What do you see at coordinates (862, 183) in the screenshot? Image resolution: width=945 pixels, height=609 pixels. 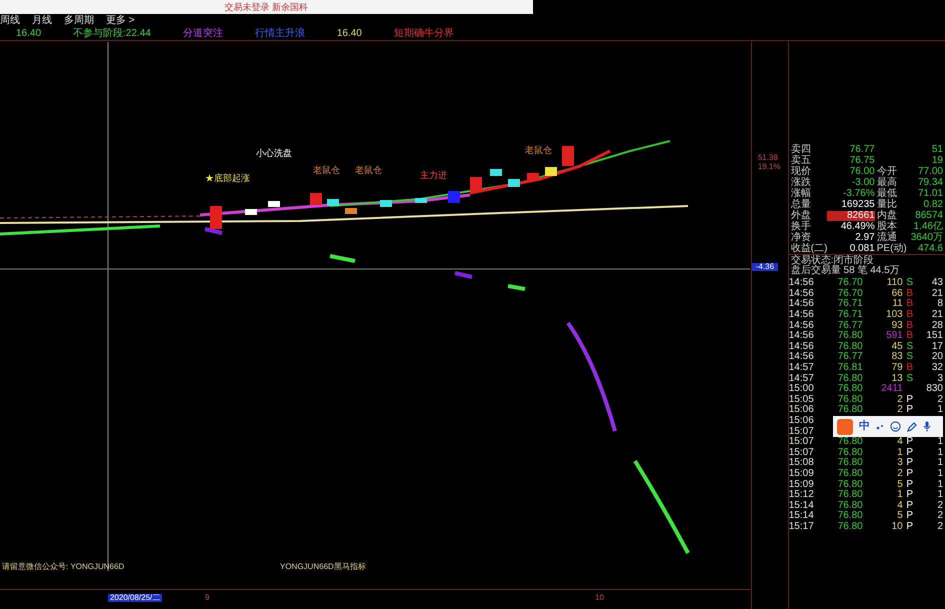 I see `quote-value: -3.00` at bounding box center [862, 183].